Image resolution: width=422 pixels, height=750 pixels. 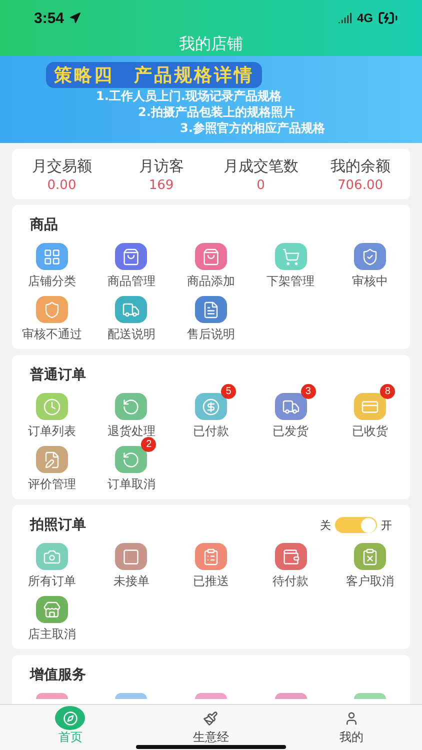 I want to click on wallet-icon, so click(x=290, y=556).